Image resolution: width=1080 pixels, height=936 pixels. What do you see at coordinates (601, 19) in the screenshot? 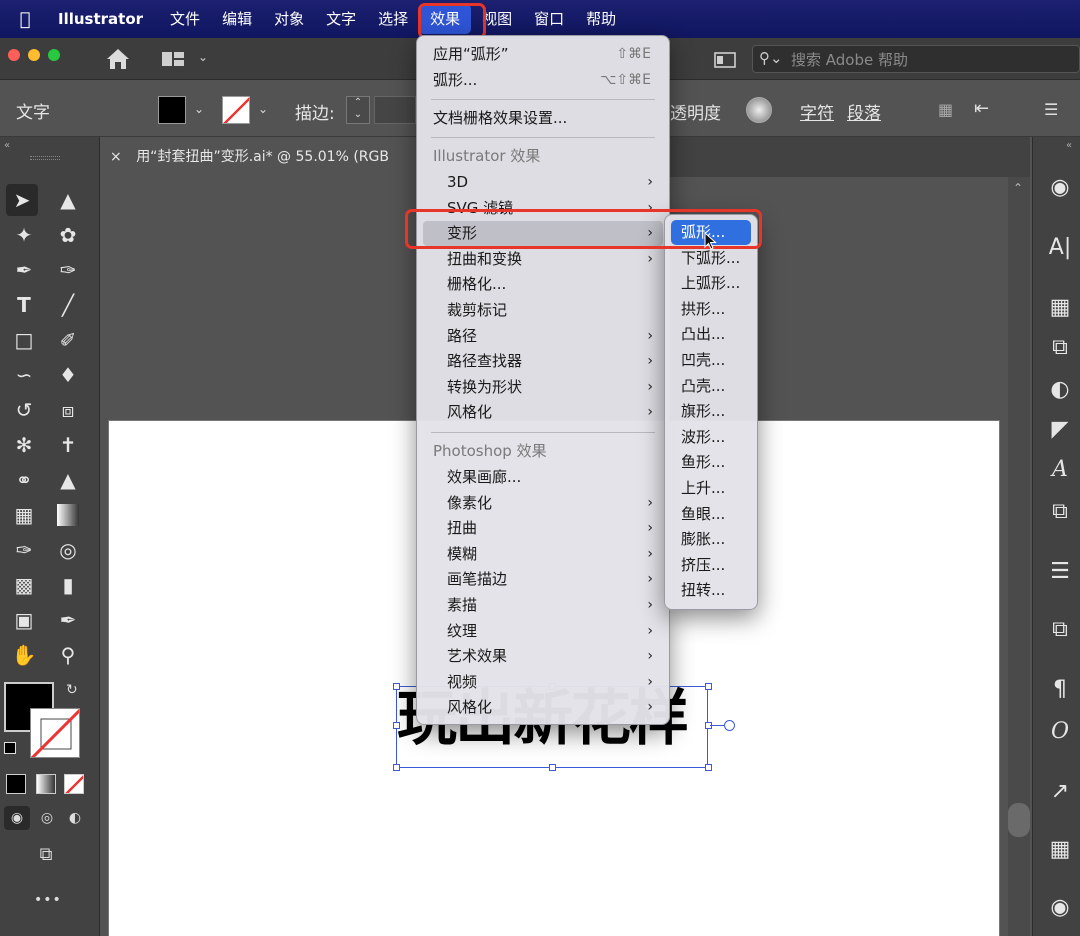
I see `menu-help: 帮助` at bounding box center [601, 19].